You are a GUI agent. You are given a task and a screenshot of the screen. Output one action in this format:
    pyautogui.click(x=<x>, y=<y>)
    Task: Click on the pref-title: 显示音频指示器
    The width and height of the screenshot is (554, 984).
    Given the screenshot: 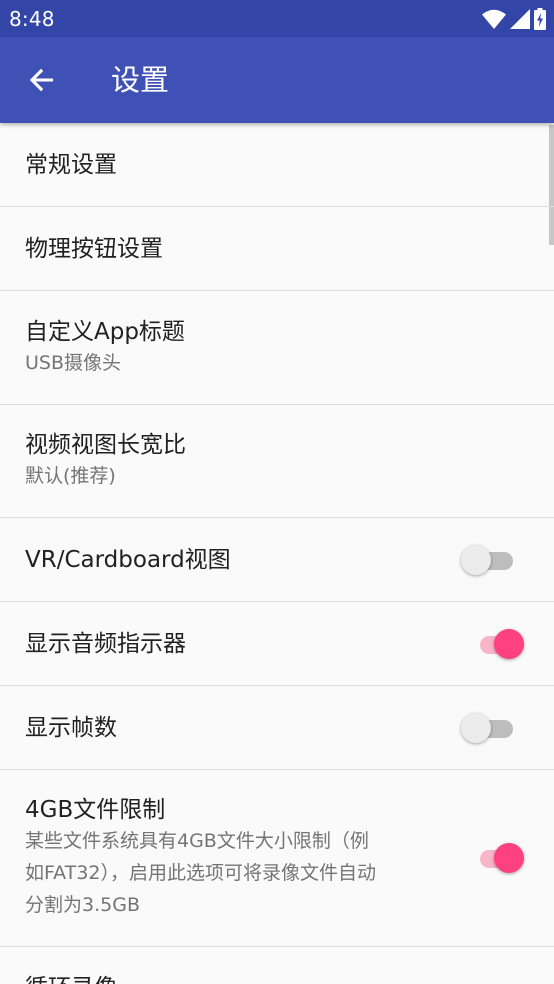 What is the action you would take?
    pyautogui.click(x=105, y=643)
    